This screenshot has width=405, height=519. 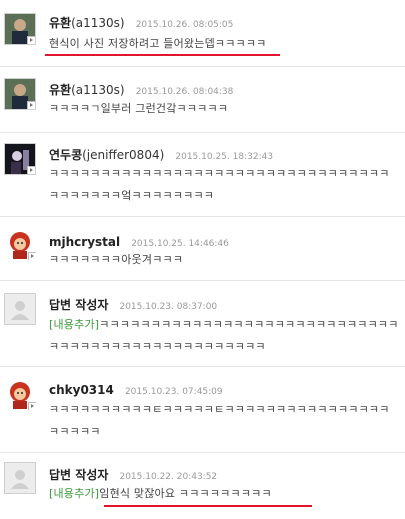 What do you see at coordinates (184, 25) in the screenshot?
I see `comment-date: 2015.10.26. 08:05:05` at bounding box center [184, 25].